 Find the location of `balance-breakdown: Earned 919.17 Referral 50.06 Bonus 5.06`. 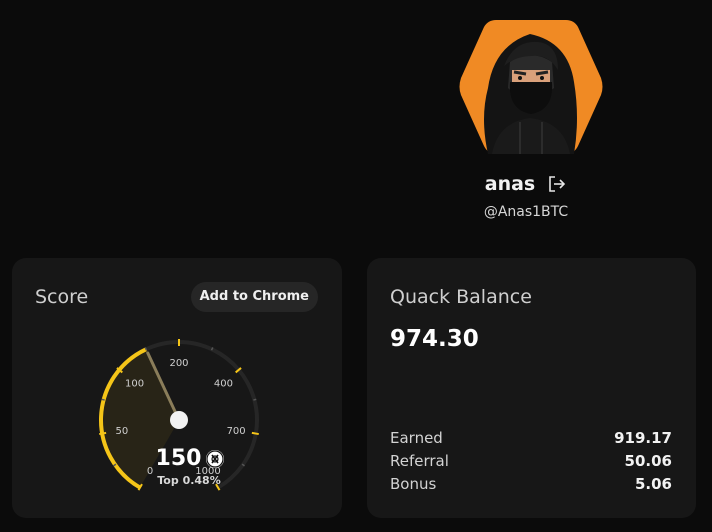

balance-breakdown: Earned 919.17 Referral 50.06 Bonus 5.06 is located at coordinates (531, 463).